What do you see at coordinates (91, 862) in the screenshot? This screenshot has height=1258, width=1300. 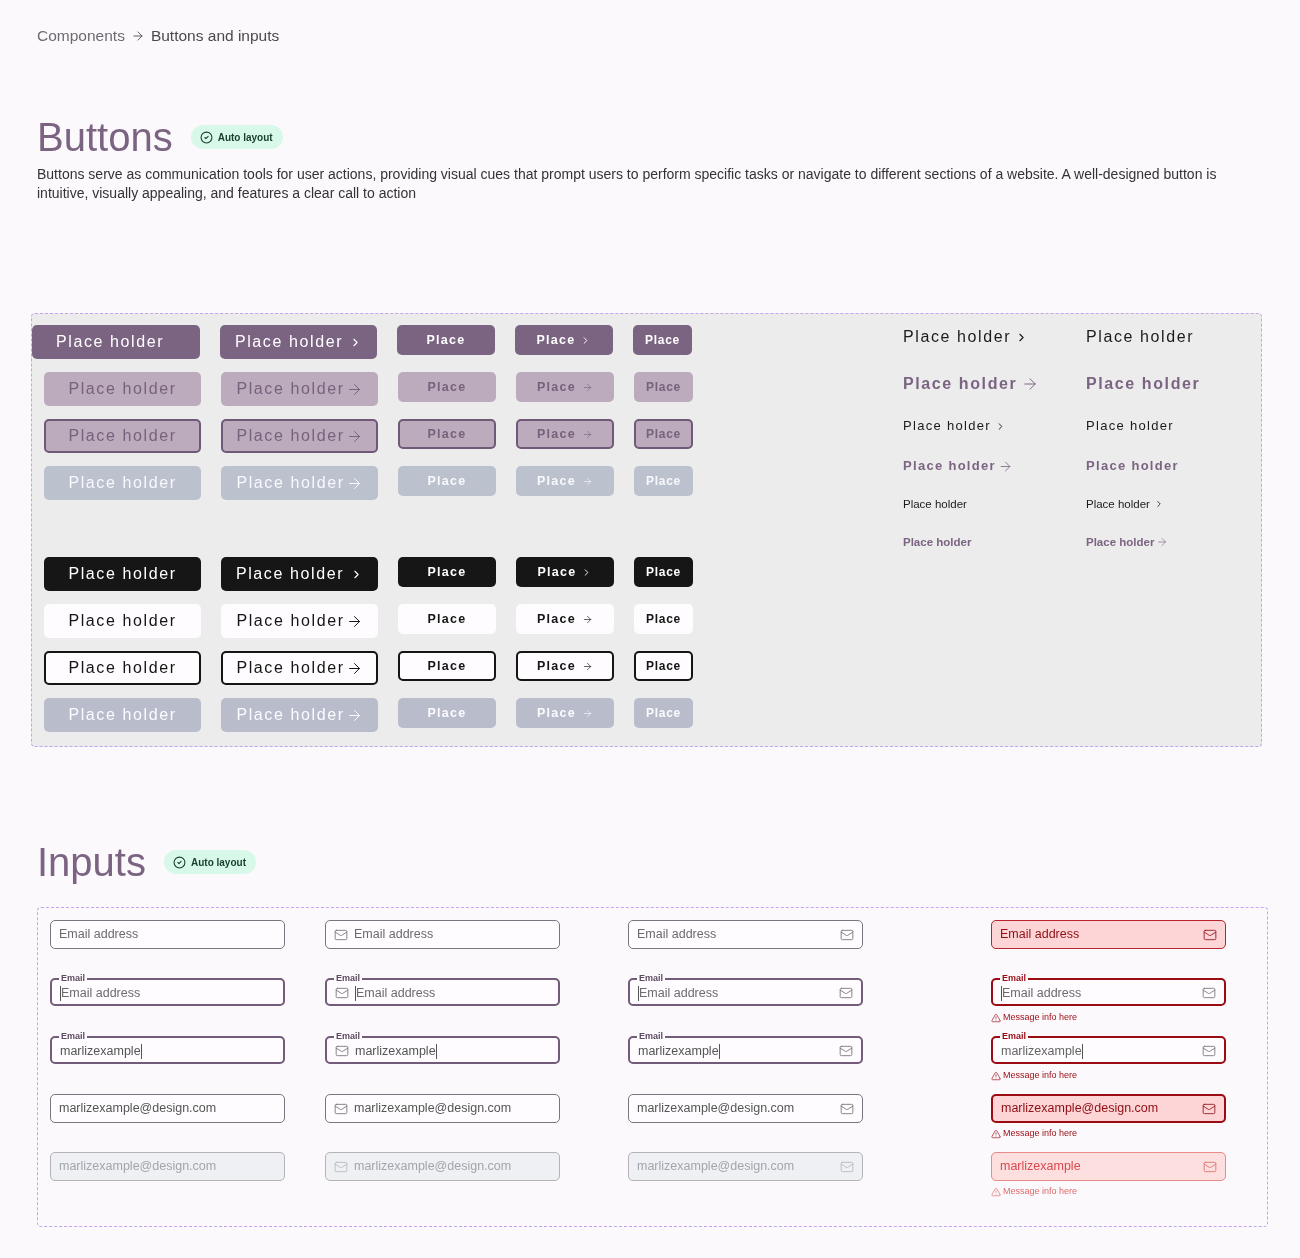 I see `section-title: Inputs` at bounding box center [91, 862].